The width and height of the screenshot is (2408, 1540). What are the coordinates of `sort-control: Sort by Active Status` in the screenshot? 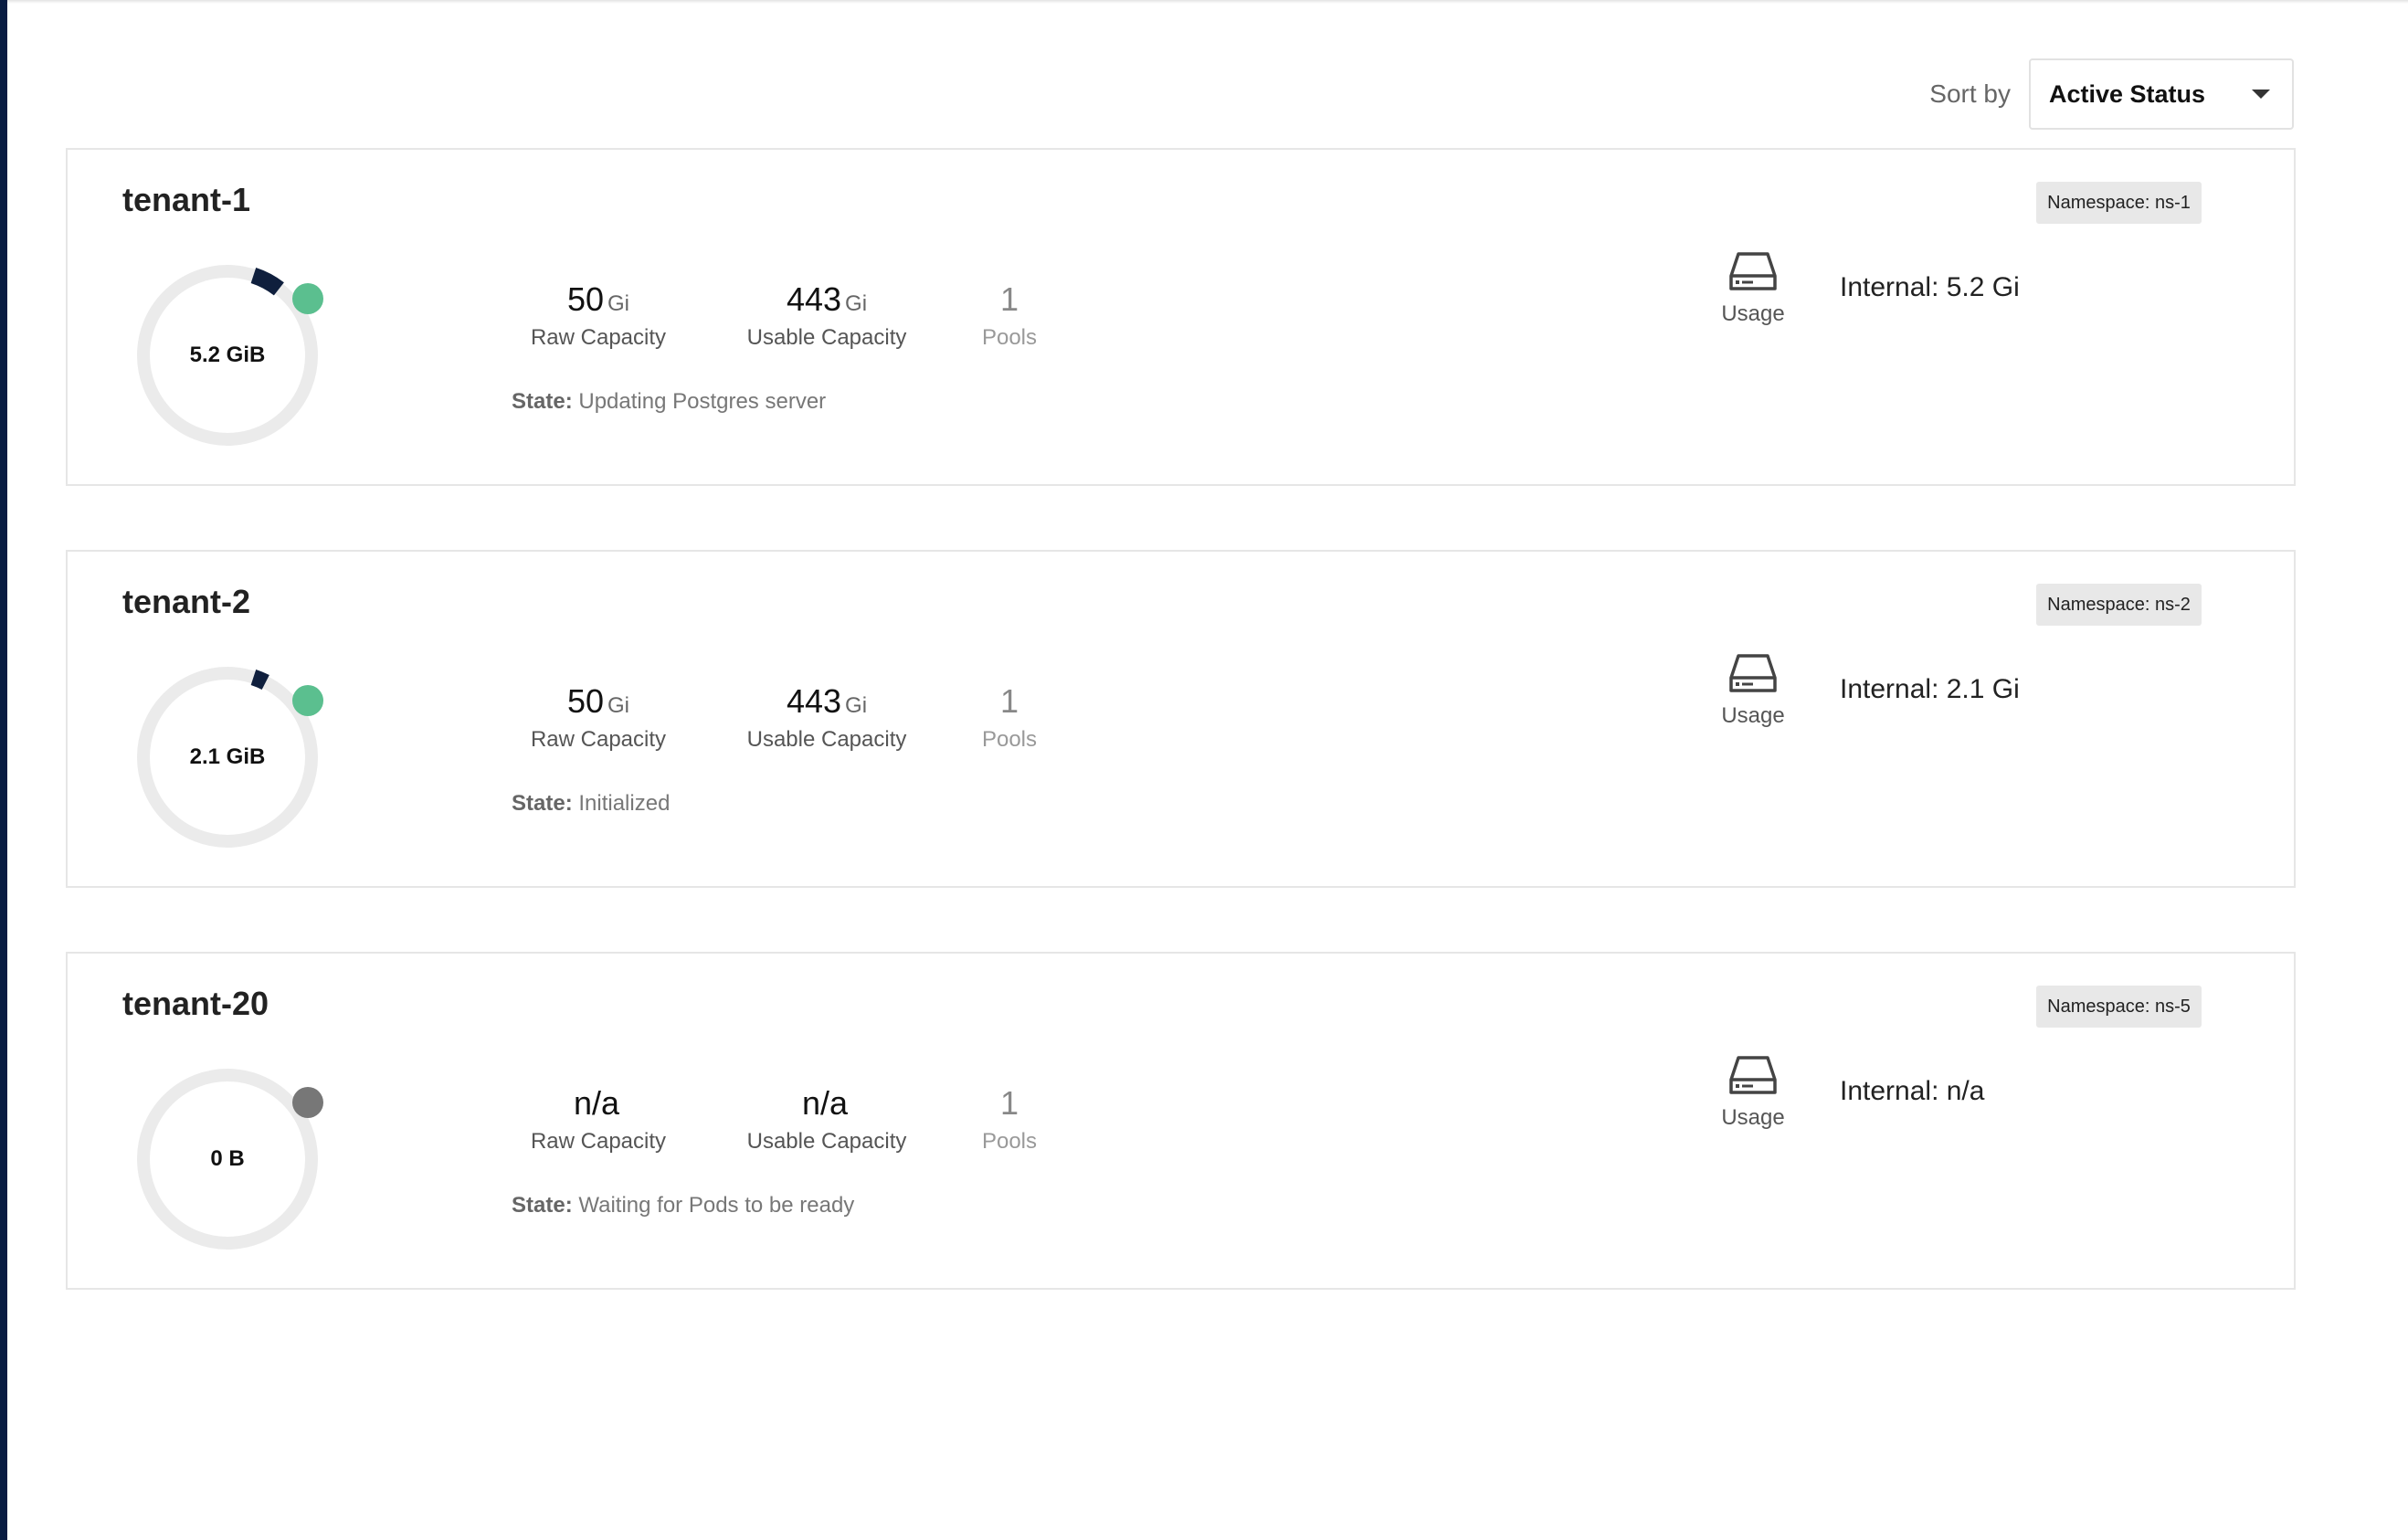 It's located at (2111, 94).